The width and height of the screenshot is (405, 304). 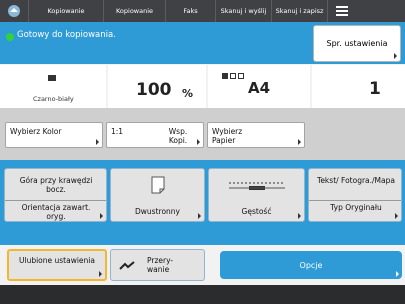 What do you see at coordinates (10, 37) in the screenshot?
I see `status-ready-icon` at bounding box center [10, 37].